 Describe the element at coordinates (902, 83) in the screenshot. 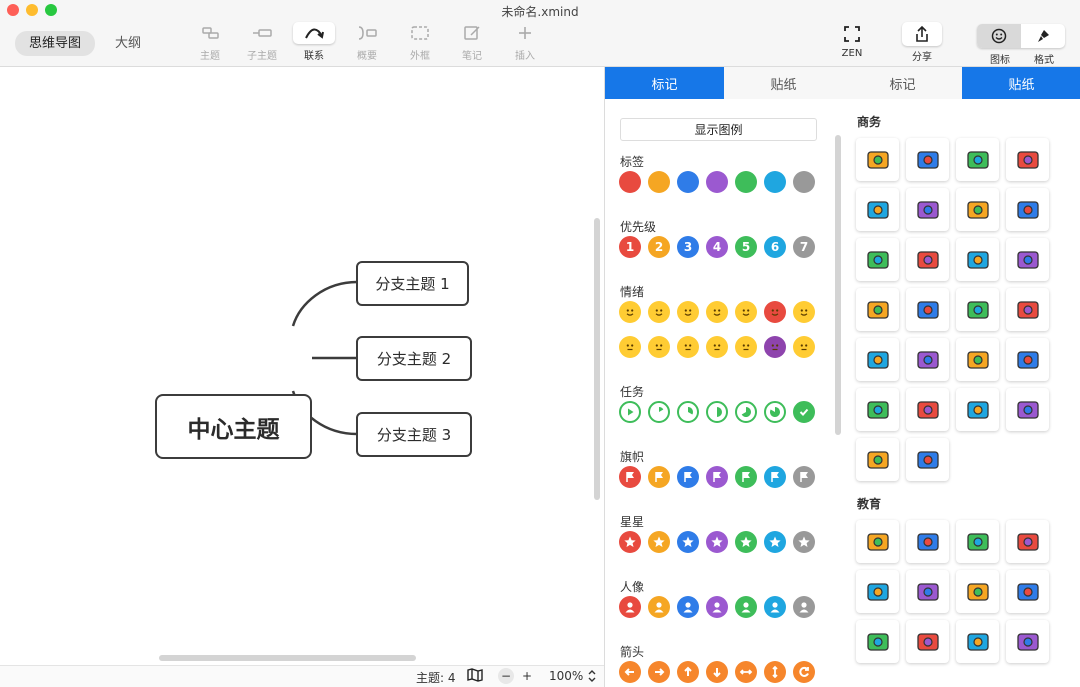

I see `tab-markers-2: 标记` at that location.